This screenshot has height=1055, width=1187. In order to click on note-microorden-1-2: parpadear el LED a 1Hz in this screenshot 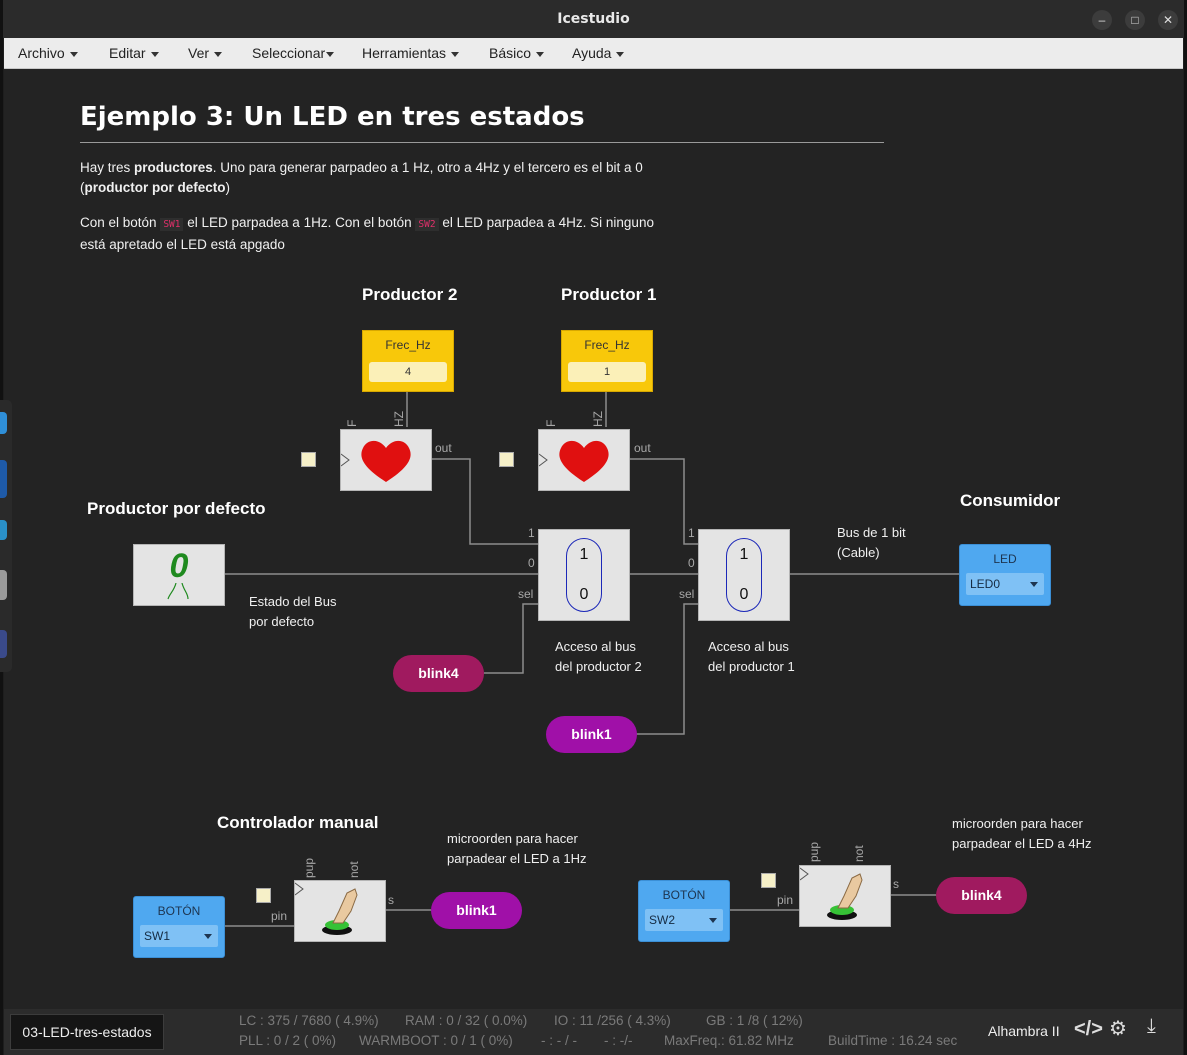, I will do `click(517, 858)`.